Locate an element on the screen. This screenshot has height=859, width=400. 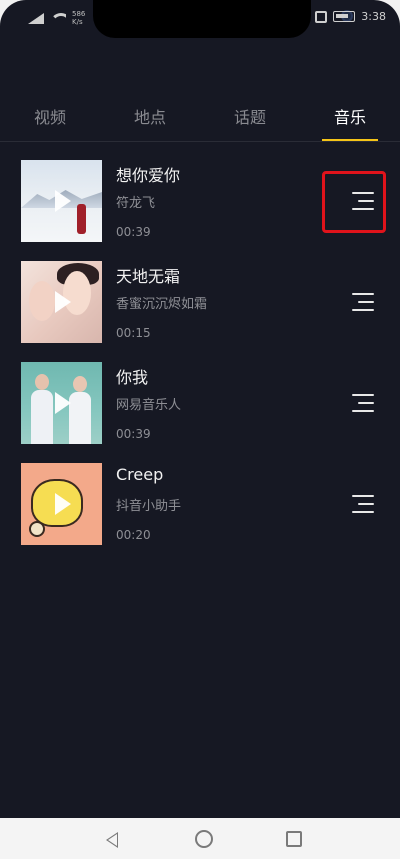
song-duration: 00:20 is located at coordinates (133, 535).